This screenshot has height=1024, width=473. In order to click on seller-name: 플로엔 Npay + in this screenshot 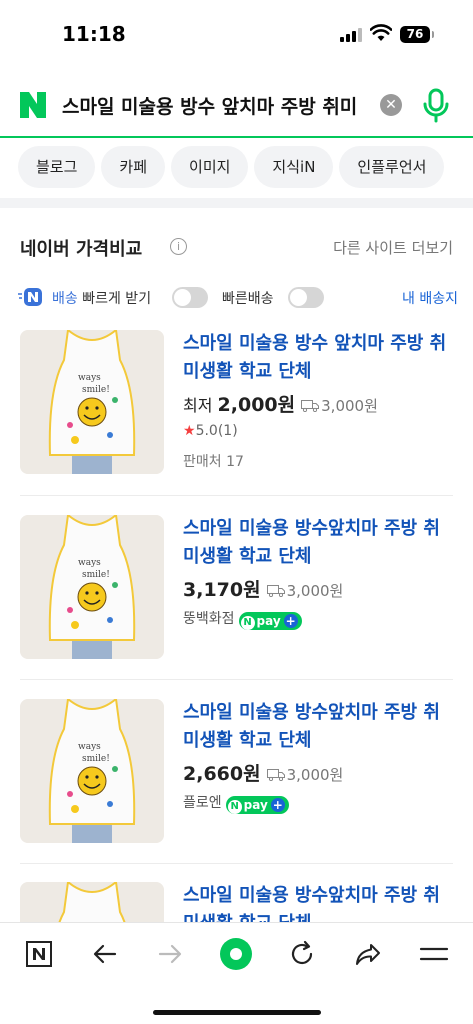, I will do `click(236, 803)`.